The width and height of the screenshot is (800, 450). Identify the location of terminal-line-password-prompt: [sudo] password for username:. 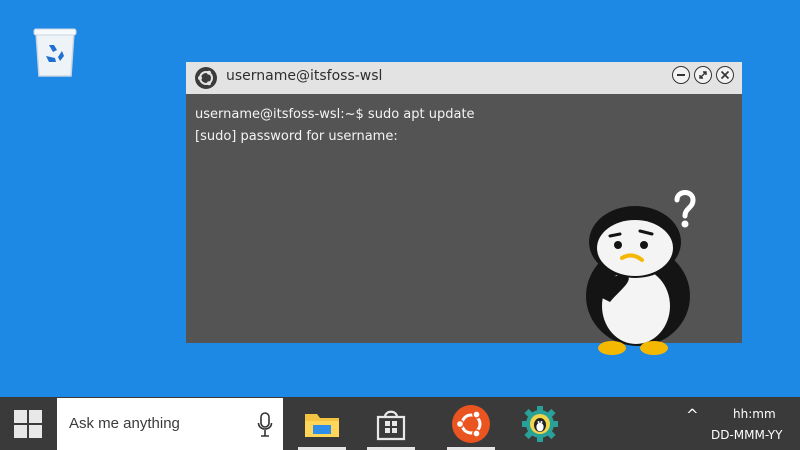
(296, 136).